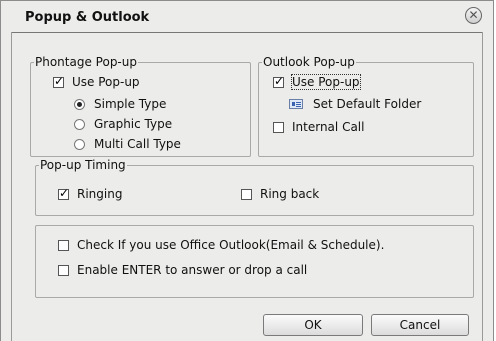  What do you see at coordinates (192, 270) in the screenshot?
I see `enter-answer-label: Enable ENTER to answer or drop a call` at bounding box center [192, 270].